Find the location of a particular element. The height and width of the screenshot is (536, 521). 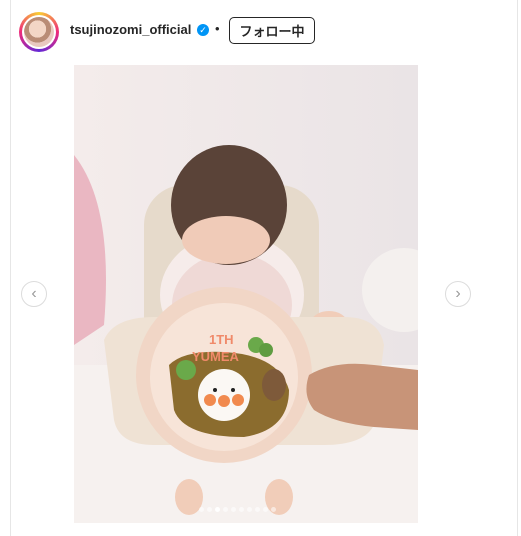

verified-badge-icon: ✓ is located at coordinates (203, 30).